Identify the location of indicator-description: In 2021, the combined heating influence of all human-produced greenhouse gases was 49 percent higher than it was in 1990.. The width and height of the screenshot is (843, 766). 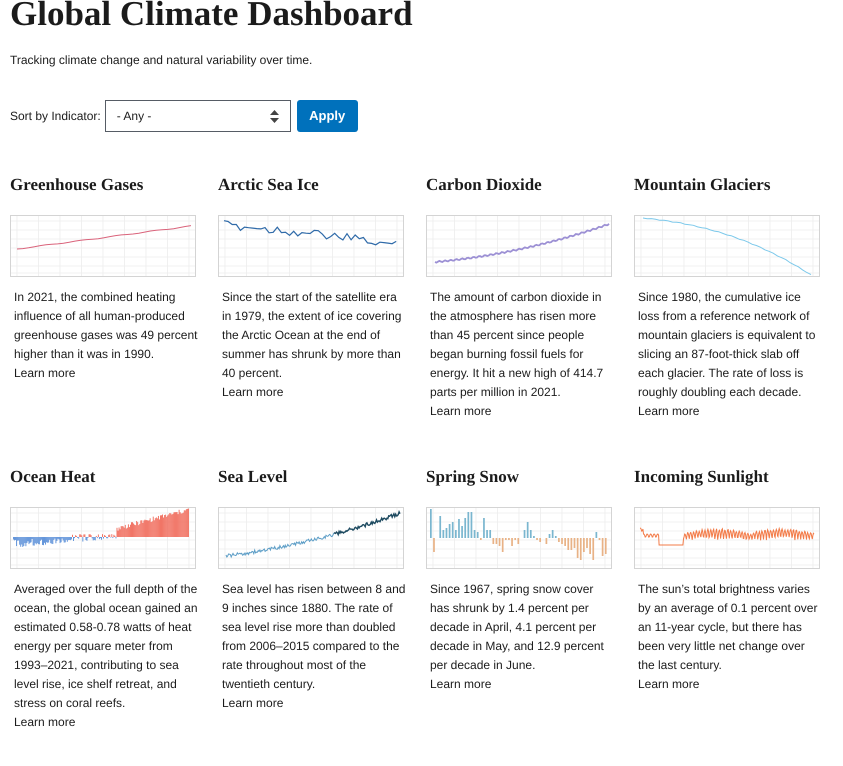
(105, 326).